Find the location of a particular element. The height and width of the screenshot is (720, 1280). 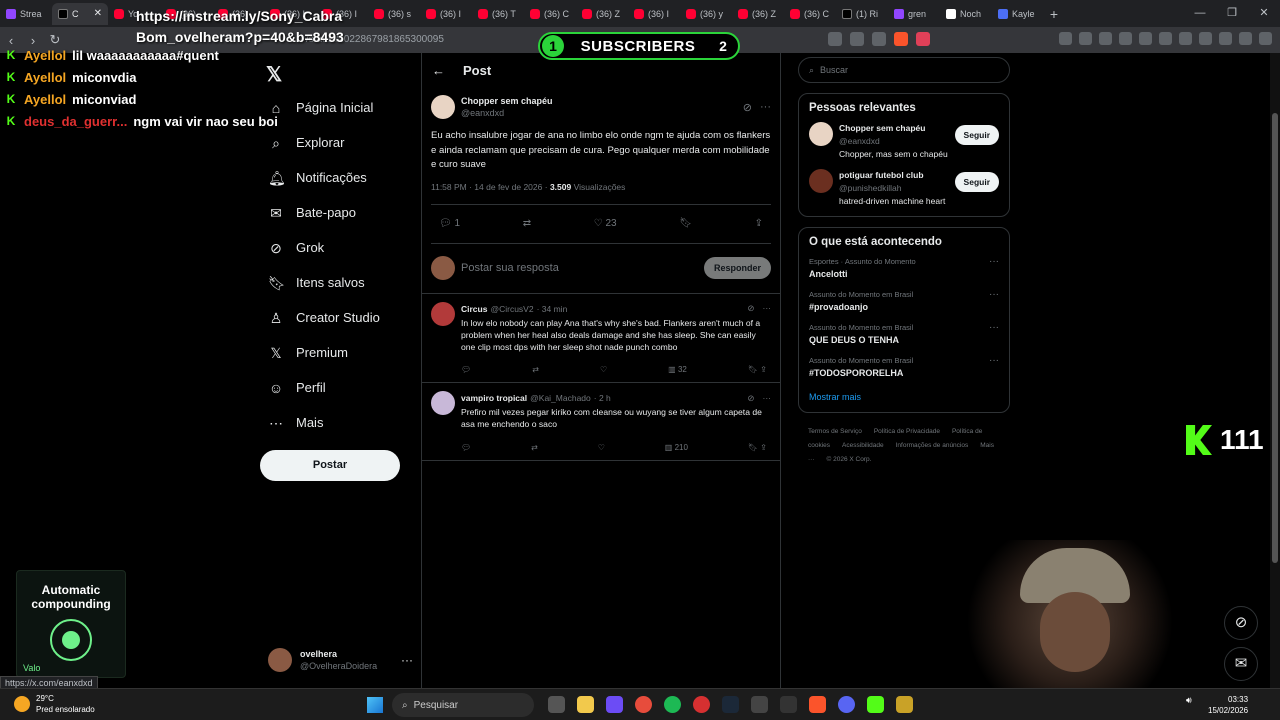

task-view-icon is located at coordinates (556, 704).